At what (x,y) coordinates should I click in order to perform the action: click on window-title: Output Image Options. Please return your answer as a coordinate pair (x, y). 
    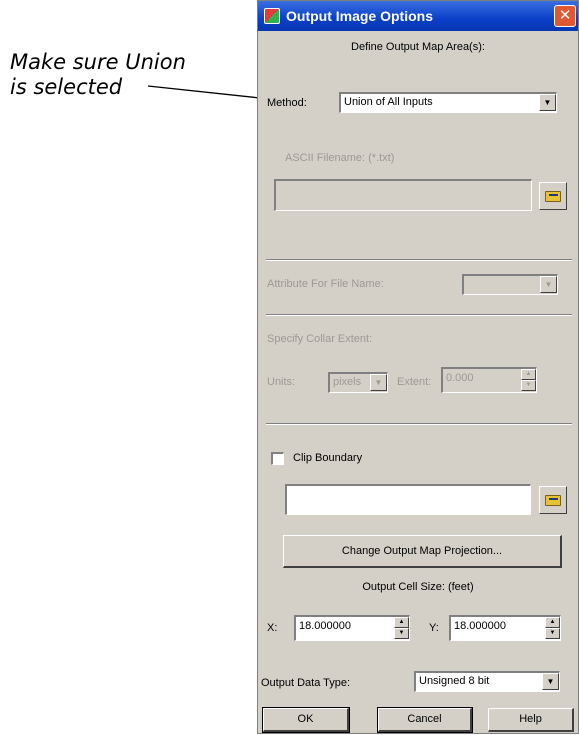
    Looking at the image, I should click on (359, 16).